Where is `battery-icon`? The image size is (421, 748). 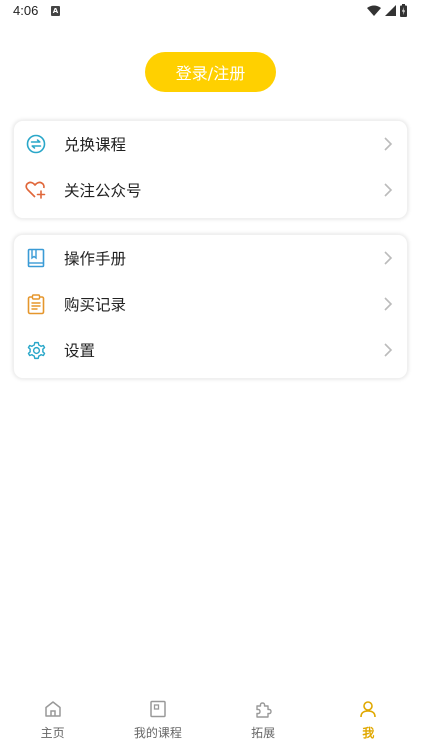
battery-icon is located at coordinates (403, 10).